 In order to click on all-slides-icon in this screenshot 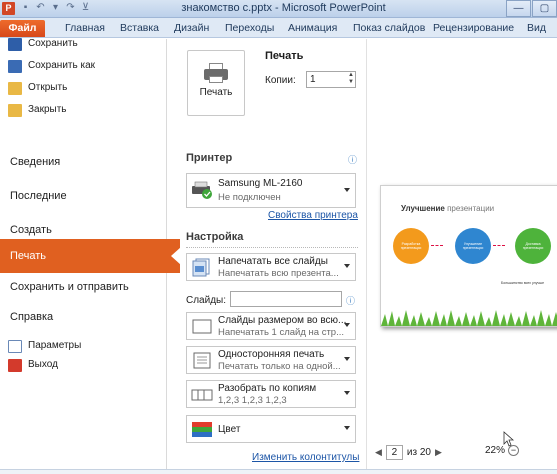, I will do `click(201, 267)`.